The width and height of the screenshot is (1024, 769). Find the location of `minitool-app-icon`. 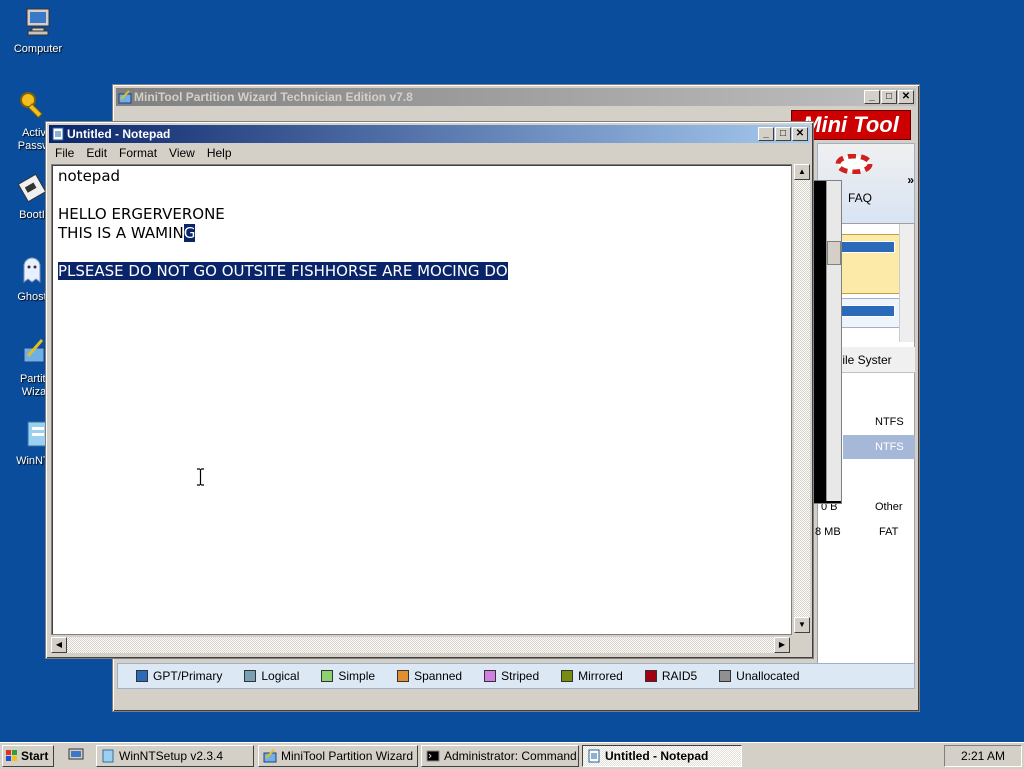

minitool-app-icon is located at coordinates (125, 97).